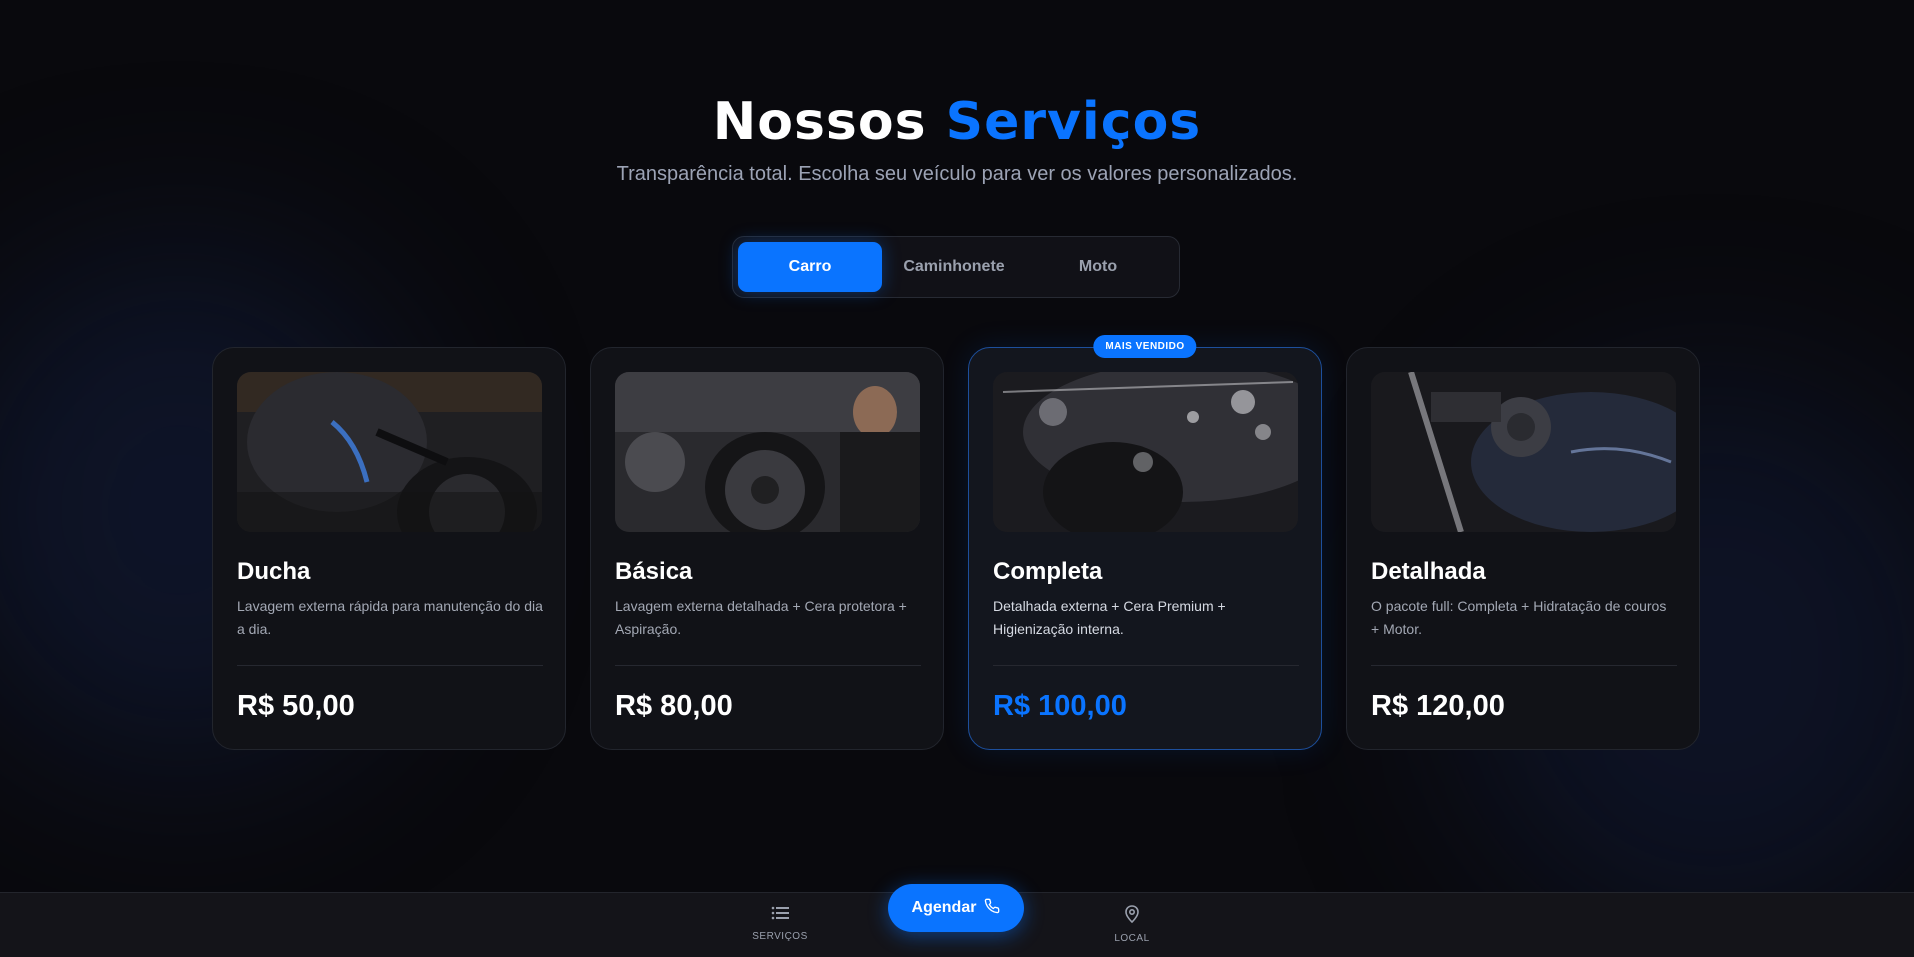  I want to click on service-title: Básica, so click(654, 571).